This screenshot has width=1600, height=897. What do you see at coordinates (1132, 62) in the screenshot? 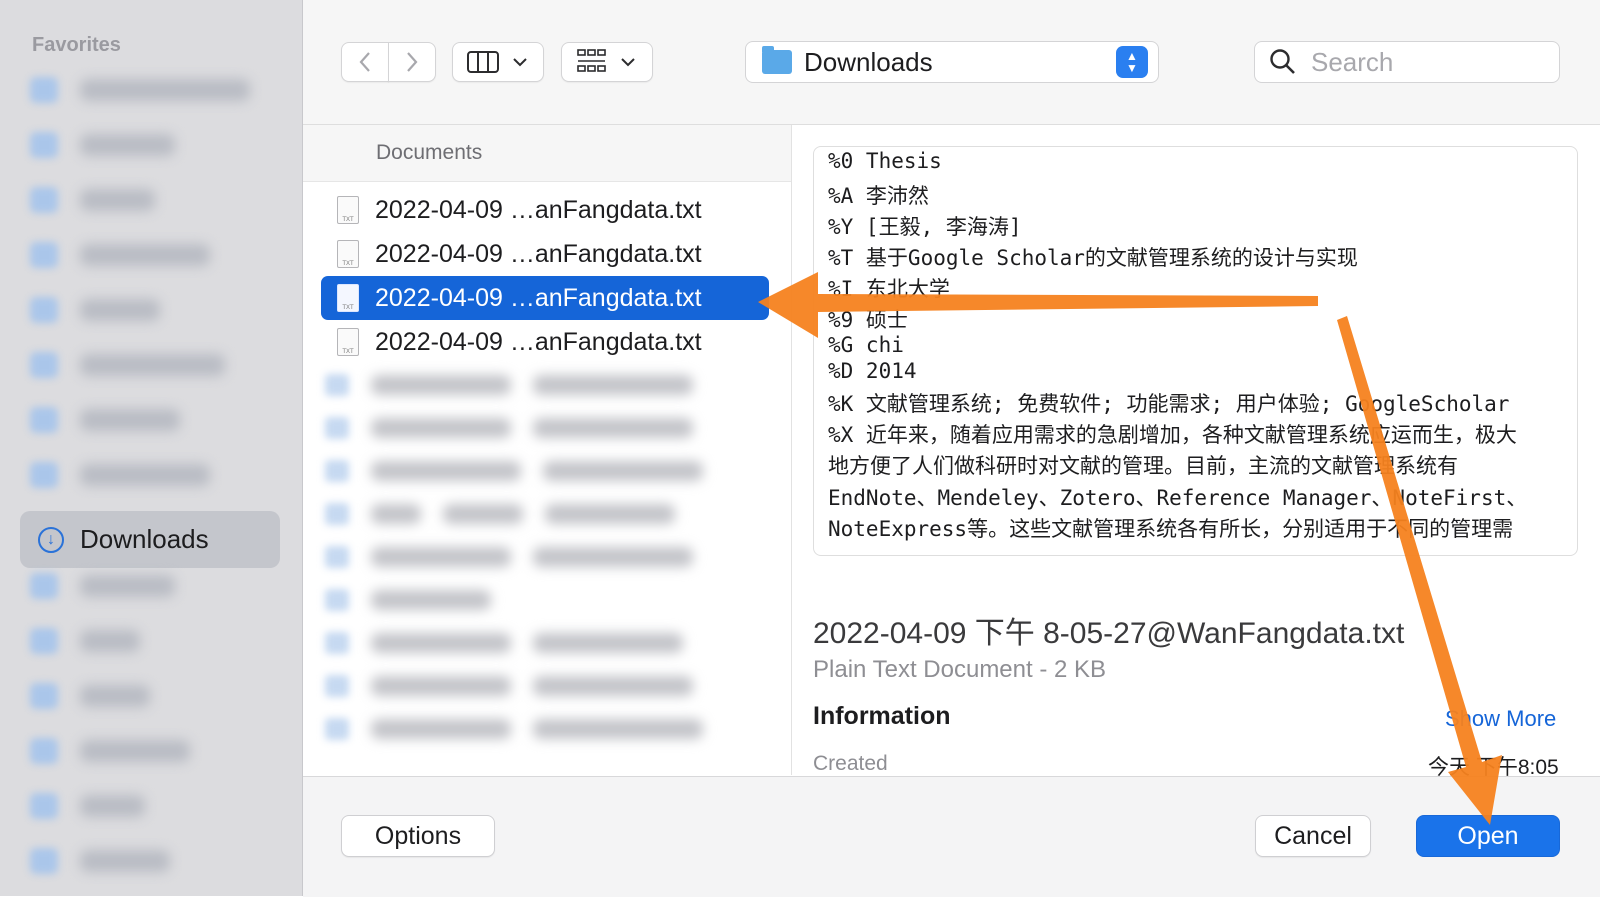
I see `updown-chevron-icon: ▲ ▼` at bounding box center [1132, 62].